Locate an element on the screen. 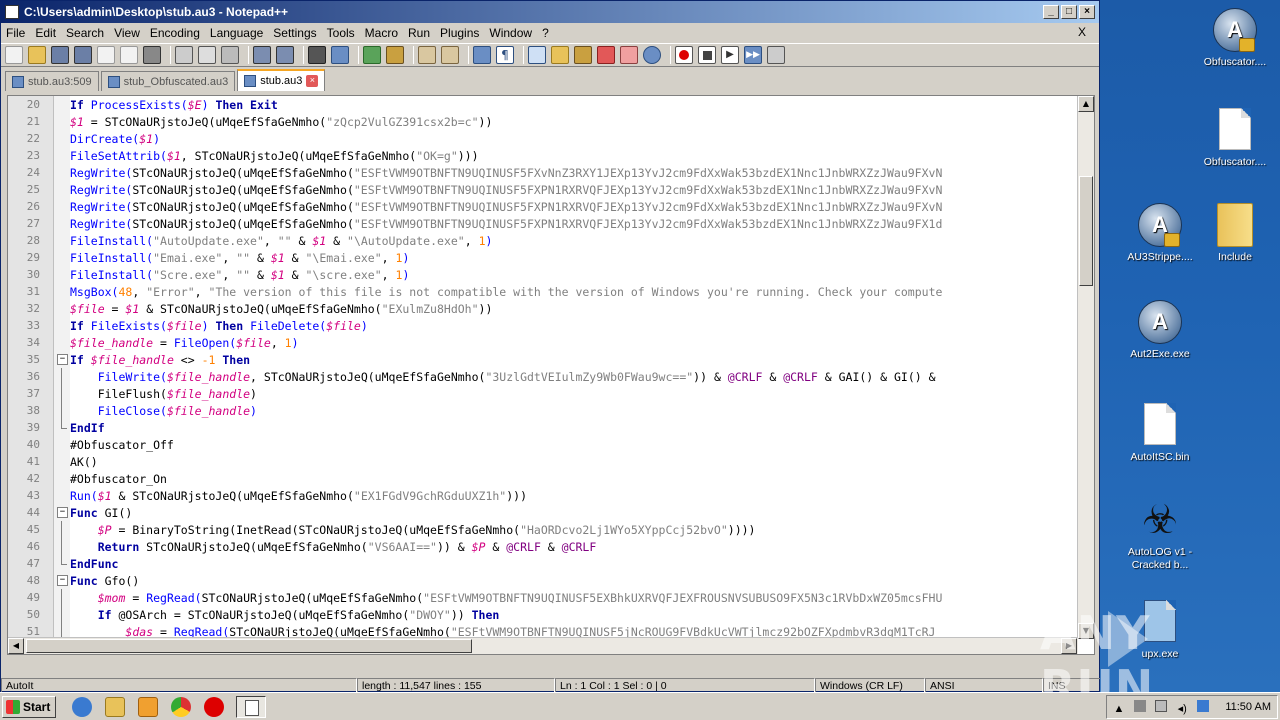 The image size is (1280, 720). menu-window: Window is located at coordinates (510, 33).